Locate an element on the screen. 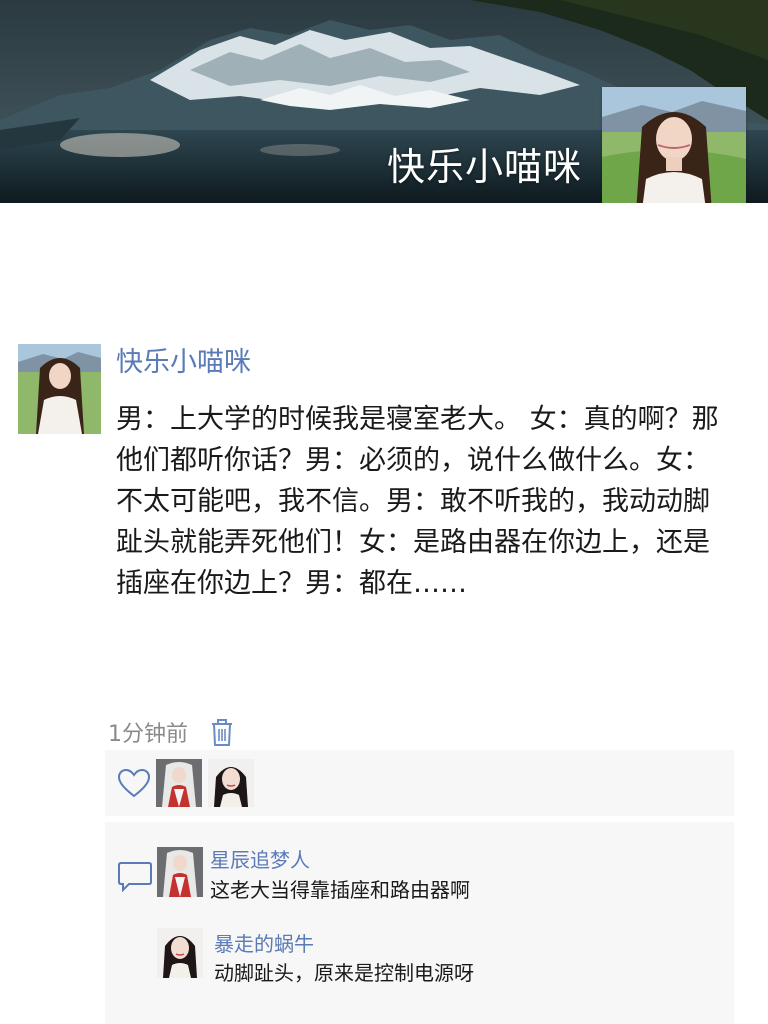 This screenshot has width=768, height=1024. comment-author-name: 星辰追梦人 is located at coordinates (260, 858).